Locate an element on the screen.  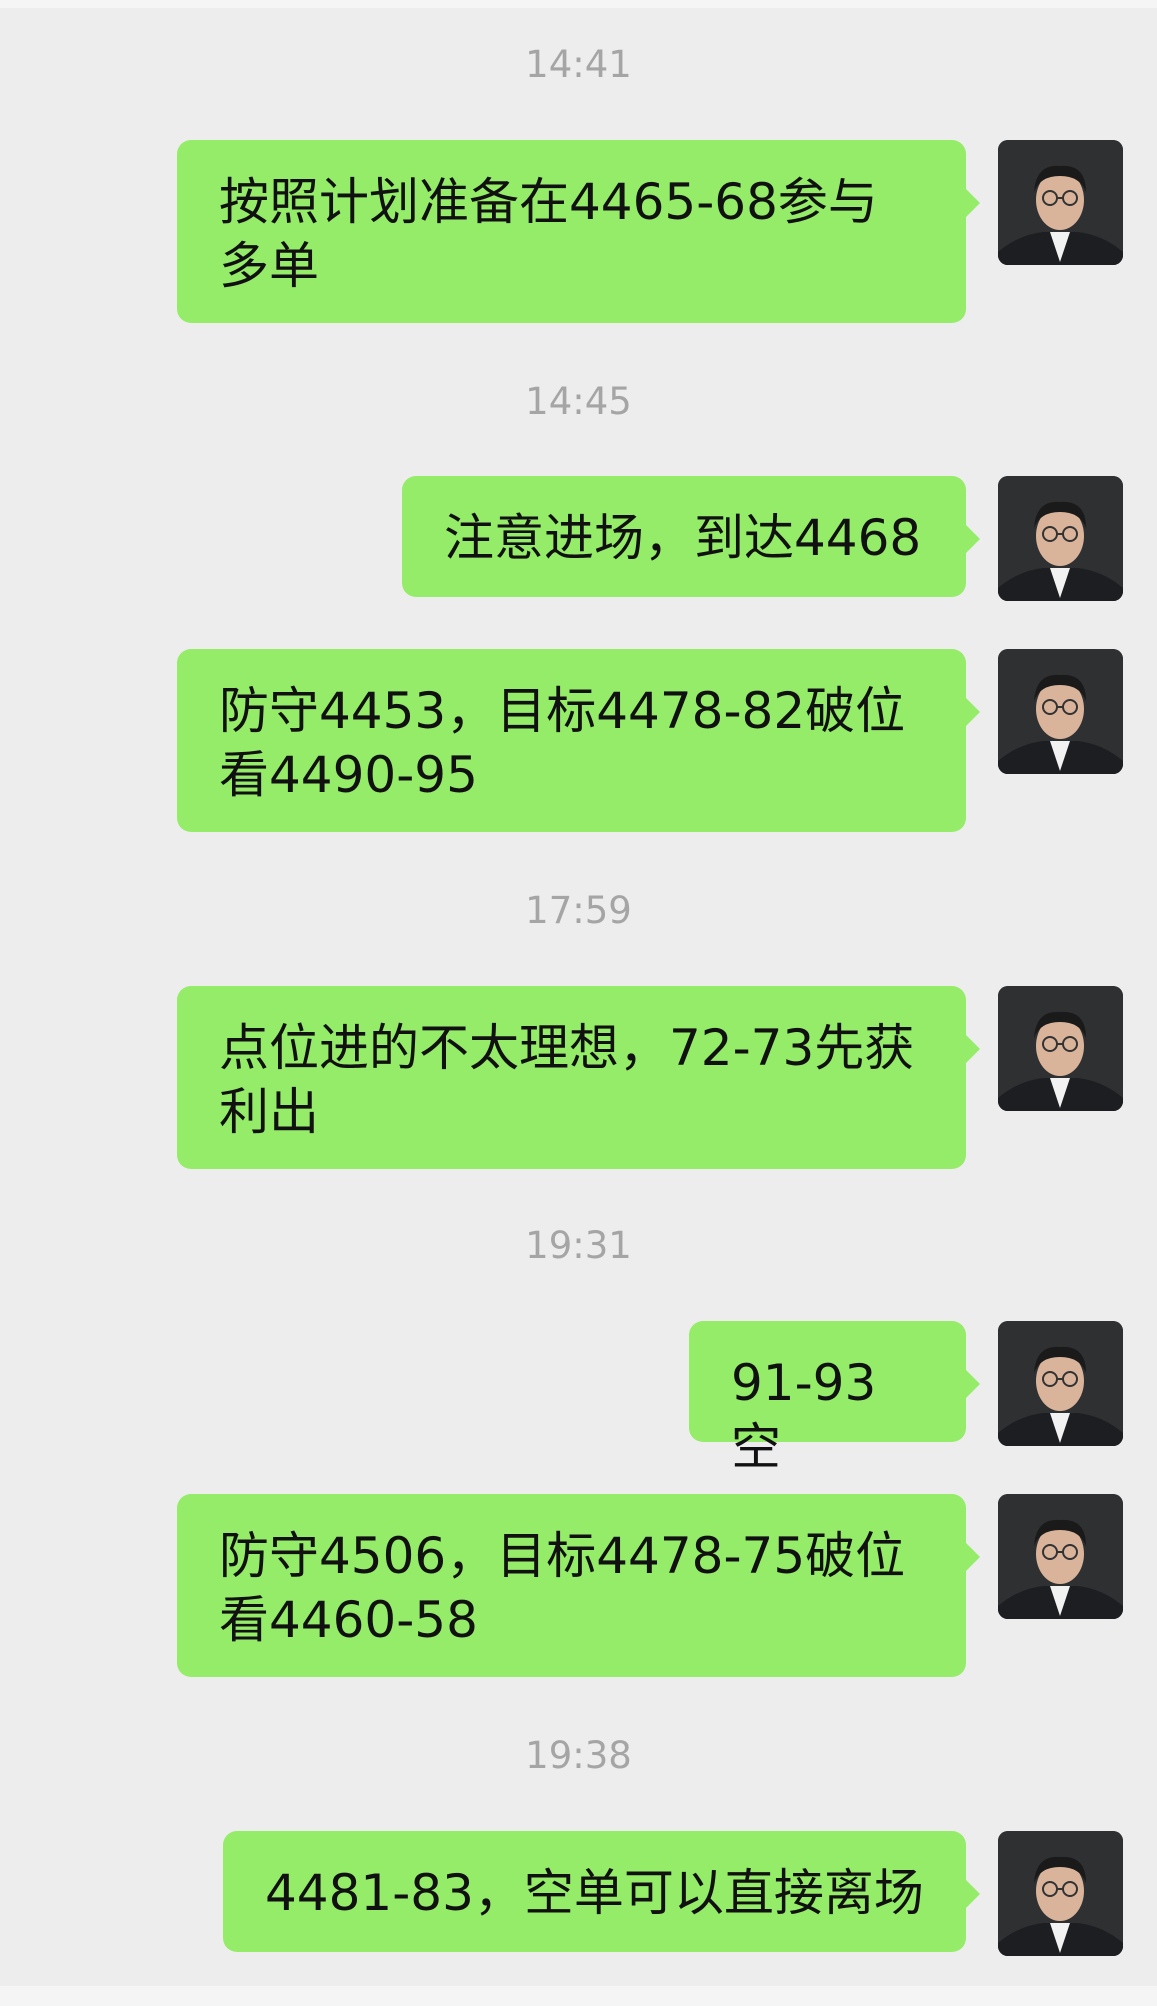
message-bubble: 91-93空 is located at coordinates (834, 1398).